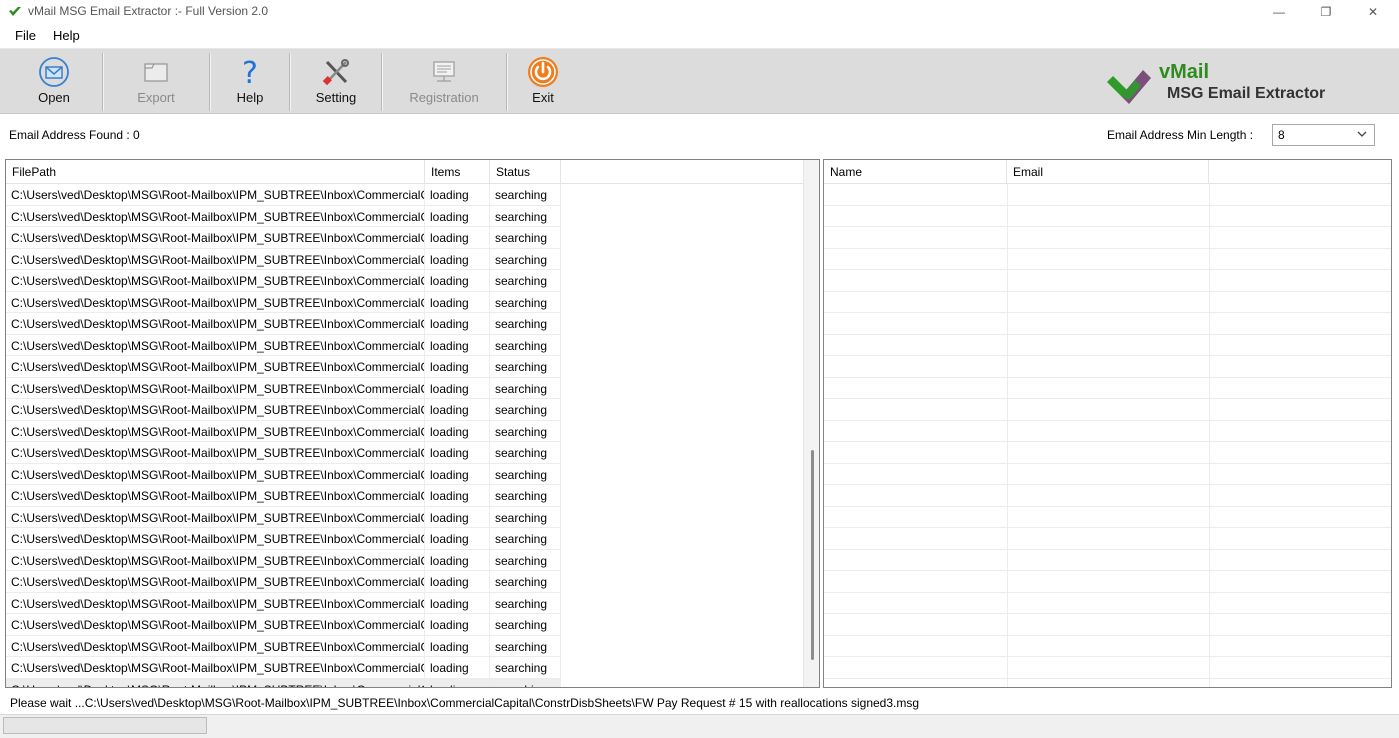  Describe the element at coordinates (444, 71) in the screenshot. I see `registration-icon` at that location.